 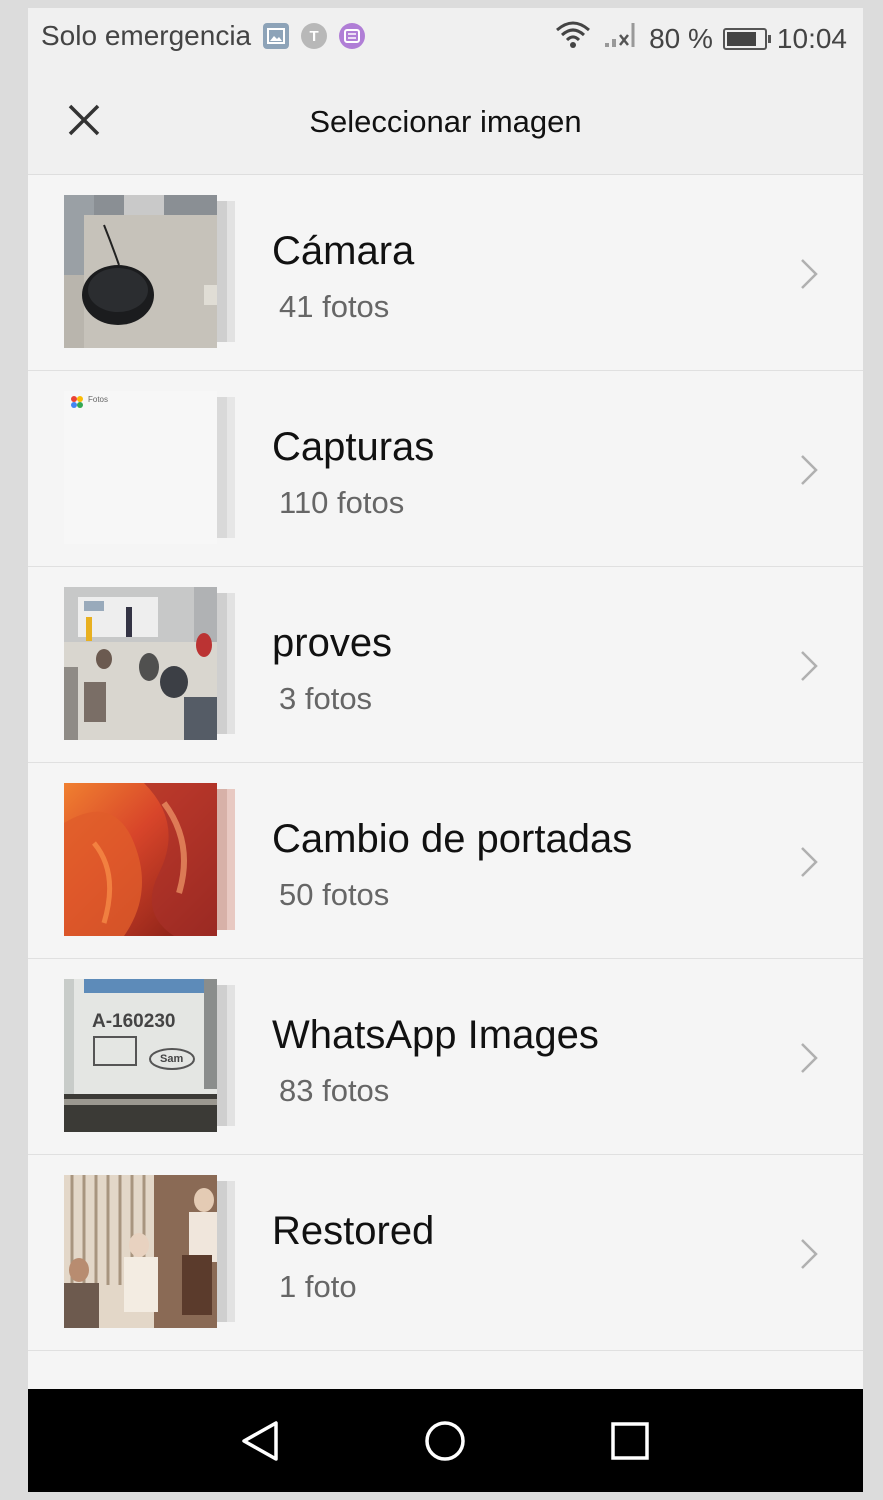 What do you see at coordinates (318, 1286) in the screenshot?
I see `album-count: 1 foto` at bounding box center [318, 1286].